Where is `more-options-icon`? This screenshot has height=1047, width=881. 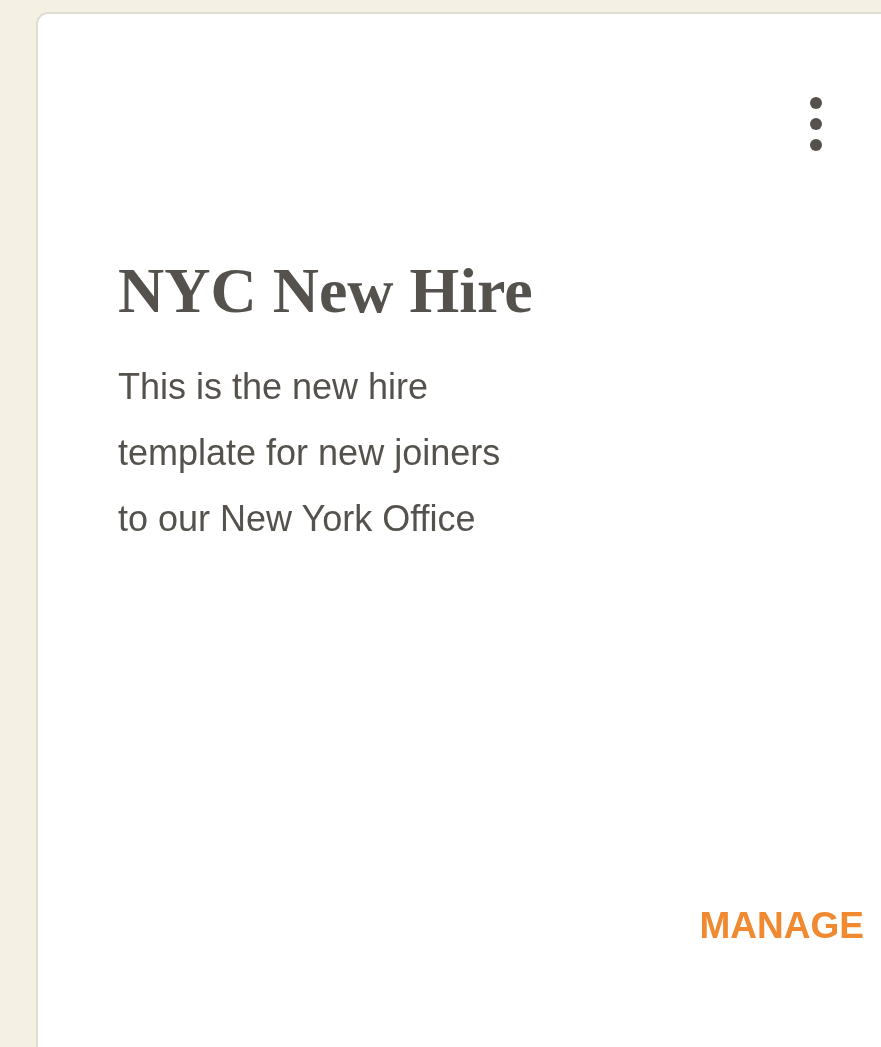
more-options-icon is located at coordinates (816, 124).